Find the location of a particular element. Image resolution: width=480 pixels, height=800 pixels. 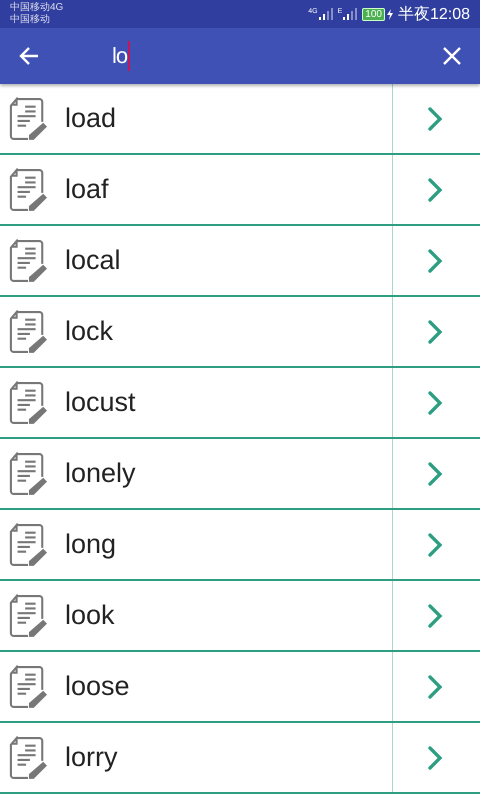

result-row: long is located at coordinates (240, 545).